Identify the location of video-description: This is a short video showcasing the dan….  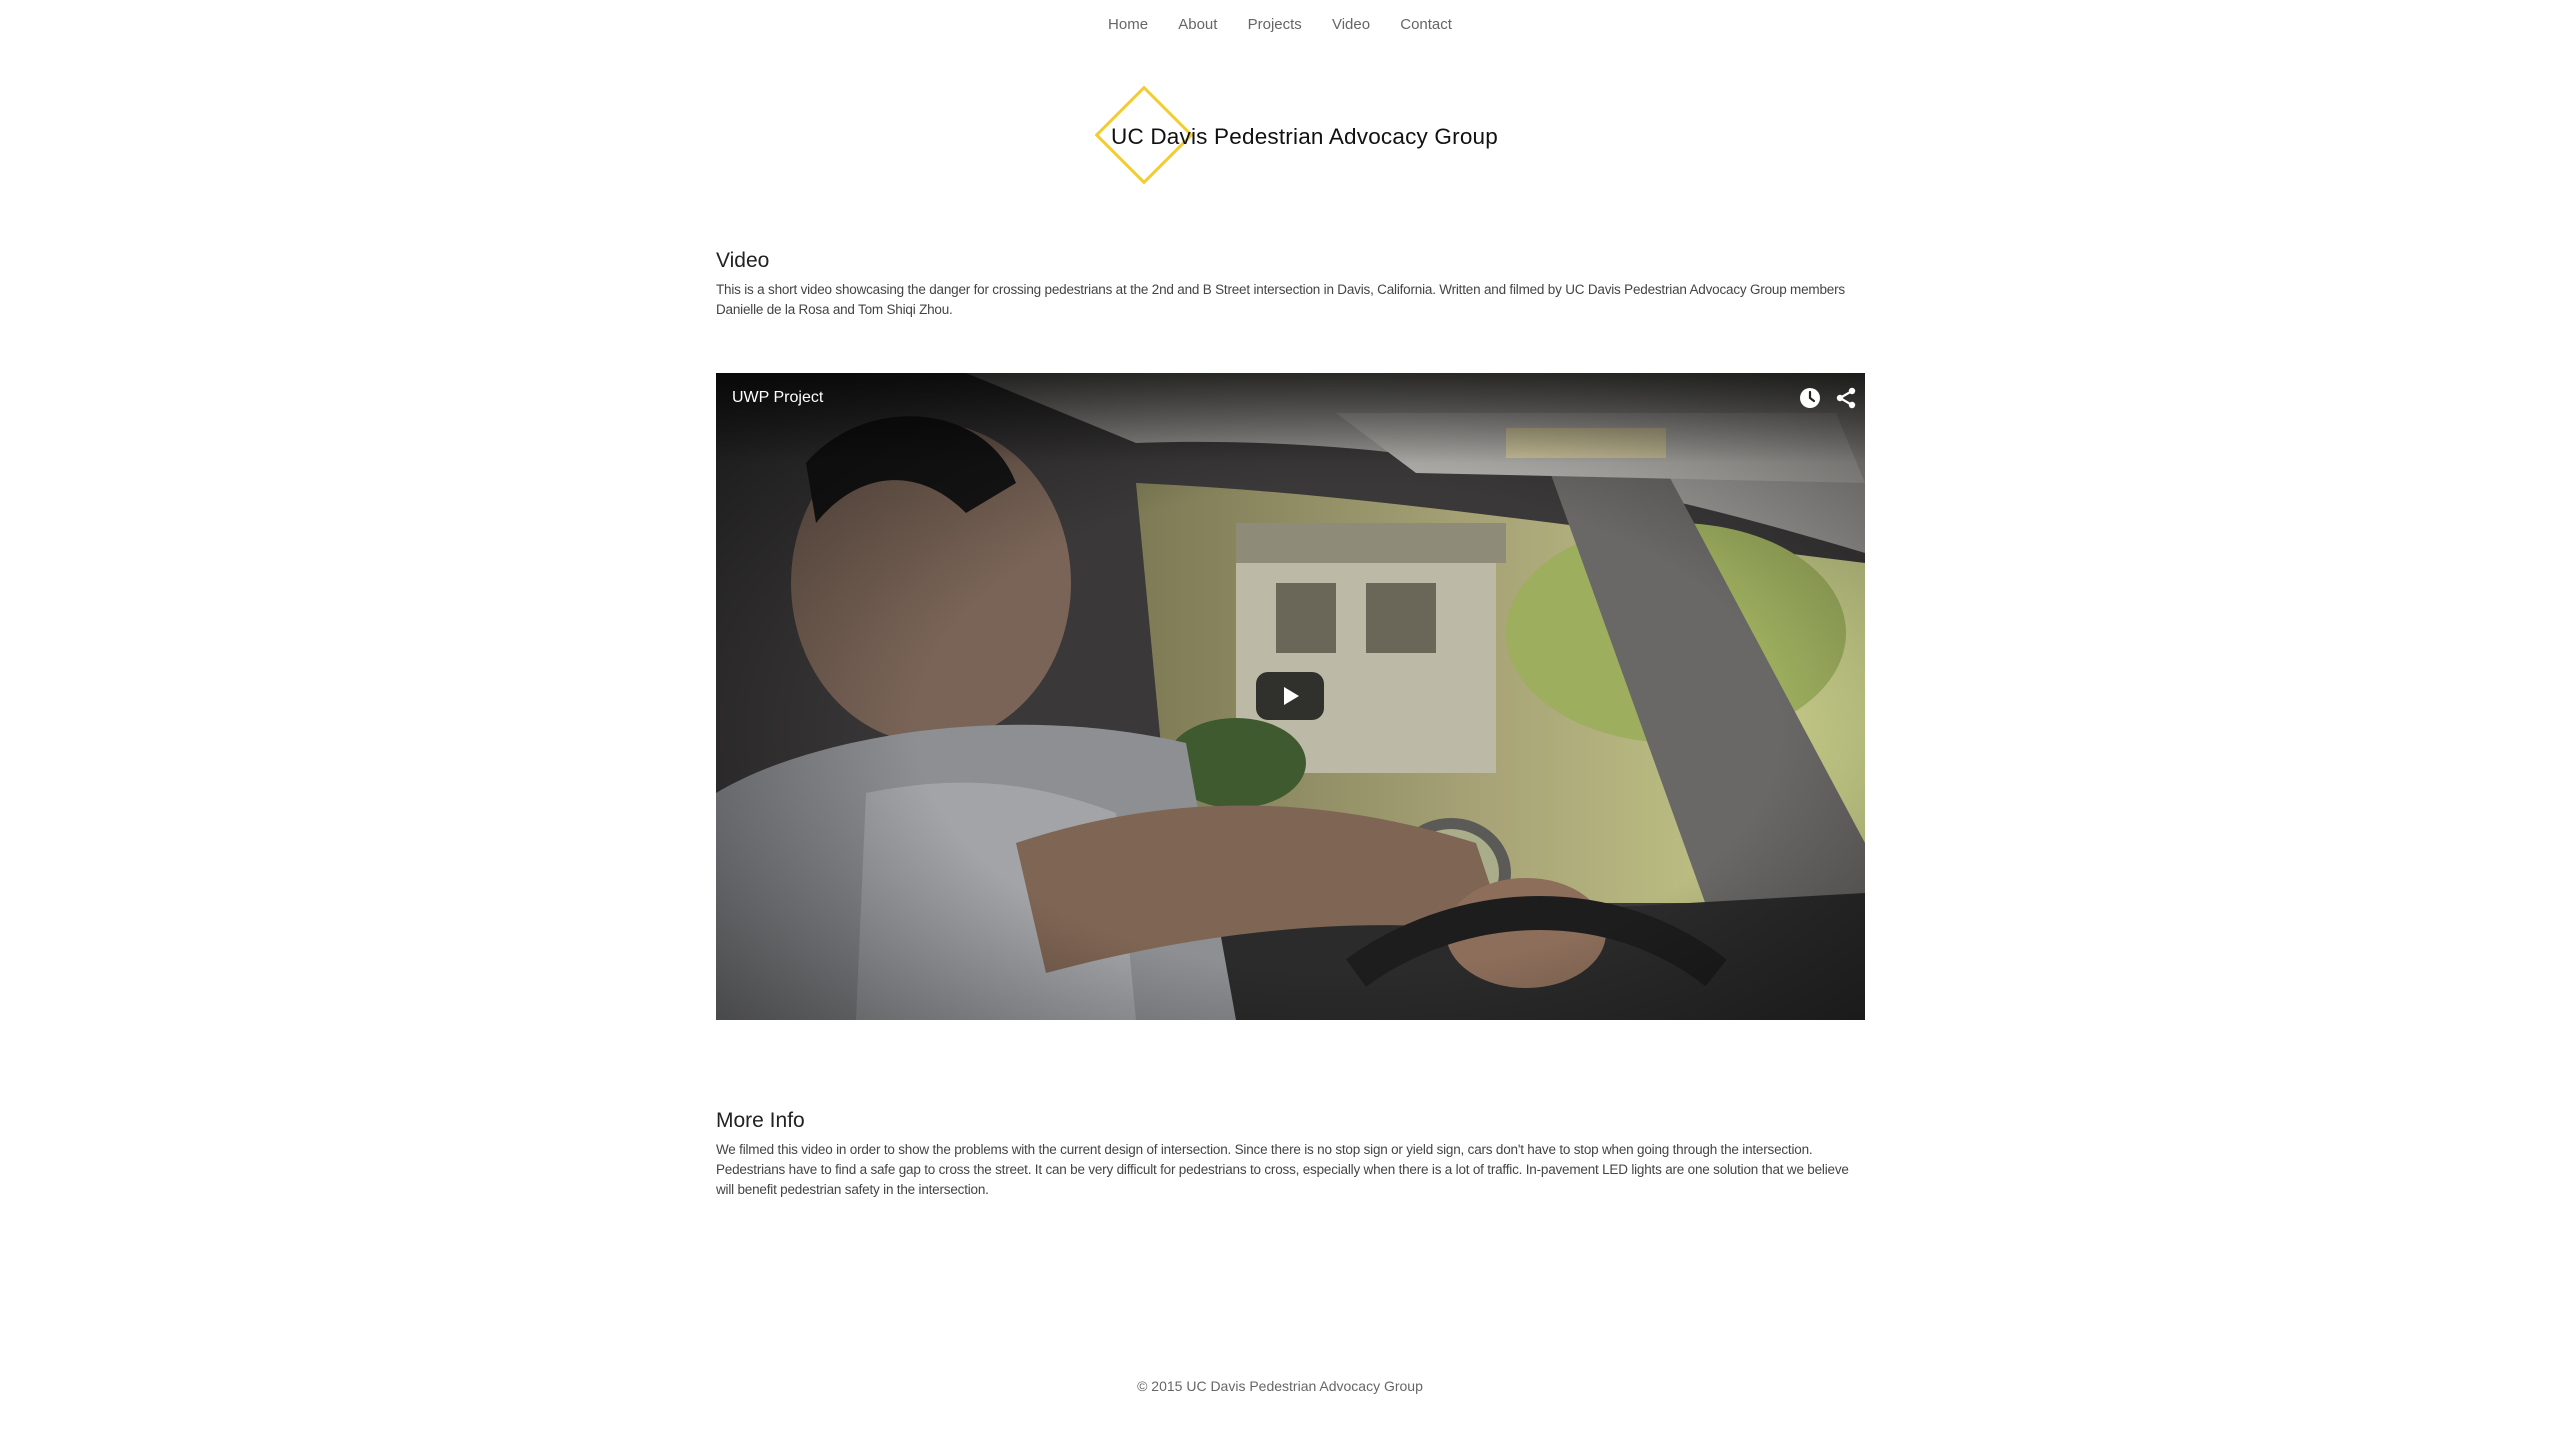
(1280, 299).